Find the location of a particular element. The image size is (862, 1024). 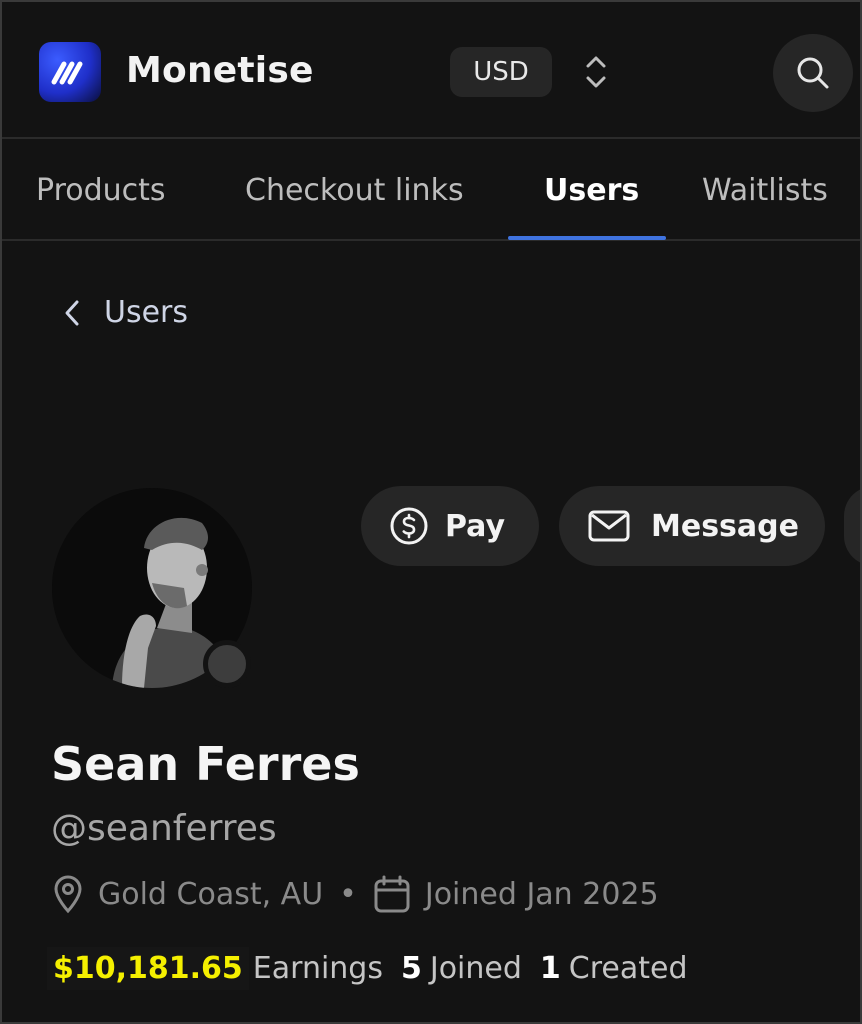

back-link-label: Users is located at coordinates (146, 312).